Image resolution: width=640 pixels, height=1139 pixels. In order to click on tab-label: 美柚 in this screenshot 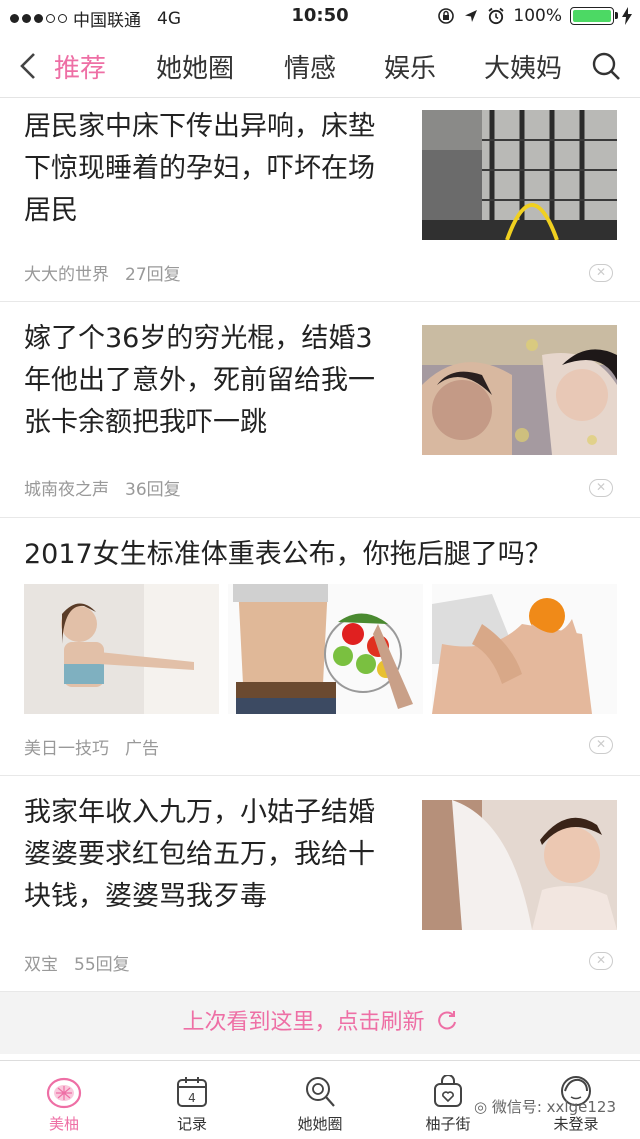, I will do `click(63, 1124)`.